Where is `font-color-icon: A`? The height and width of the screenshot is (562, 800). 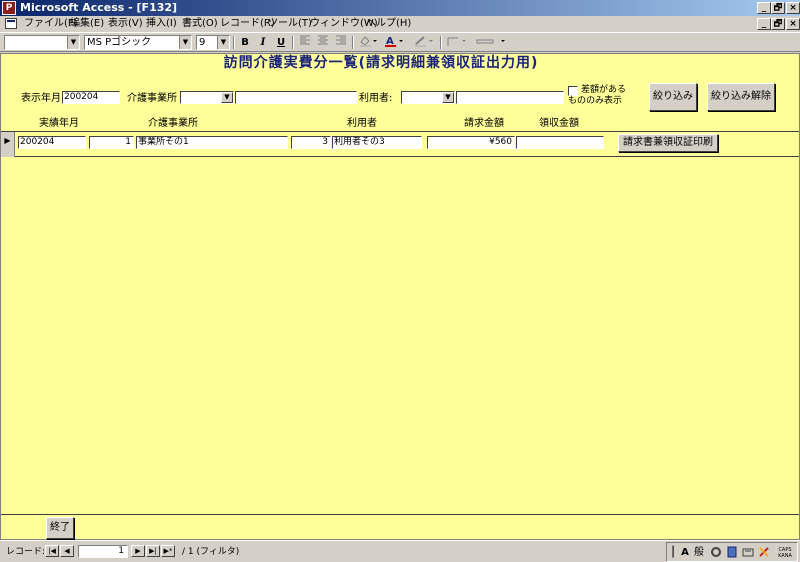 font-color-icon: A is located at coordinates (394, 42).